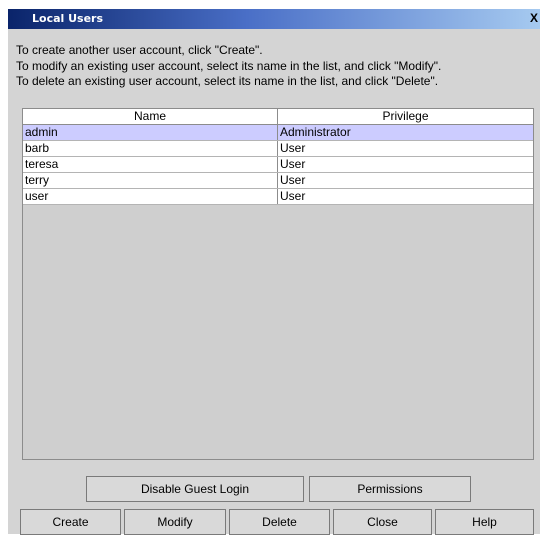 The width and height of the screenshot is (540, 535). Describe the element at coordinates (150, 116) in the screenshot. I see `column-header-name: Name` at that location.